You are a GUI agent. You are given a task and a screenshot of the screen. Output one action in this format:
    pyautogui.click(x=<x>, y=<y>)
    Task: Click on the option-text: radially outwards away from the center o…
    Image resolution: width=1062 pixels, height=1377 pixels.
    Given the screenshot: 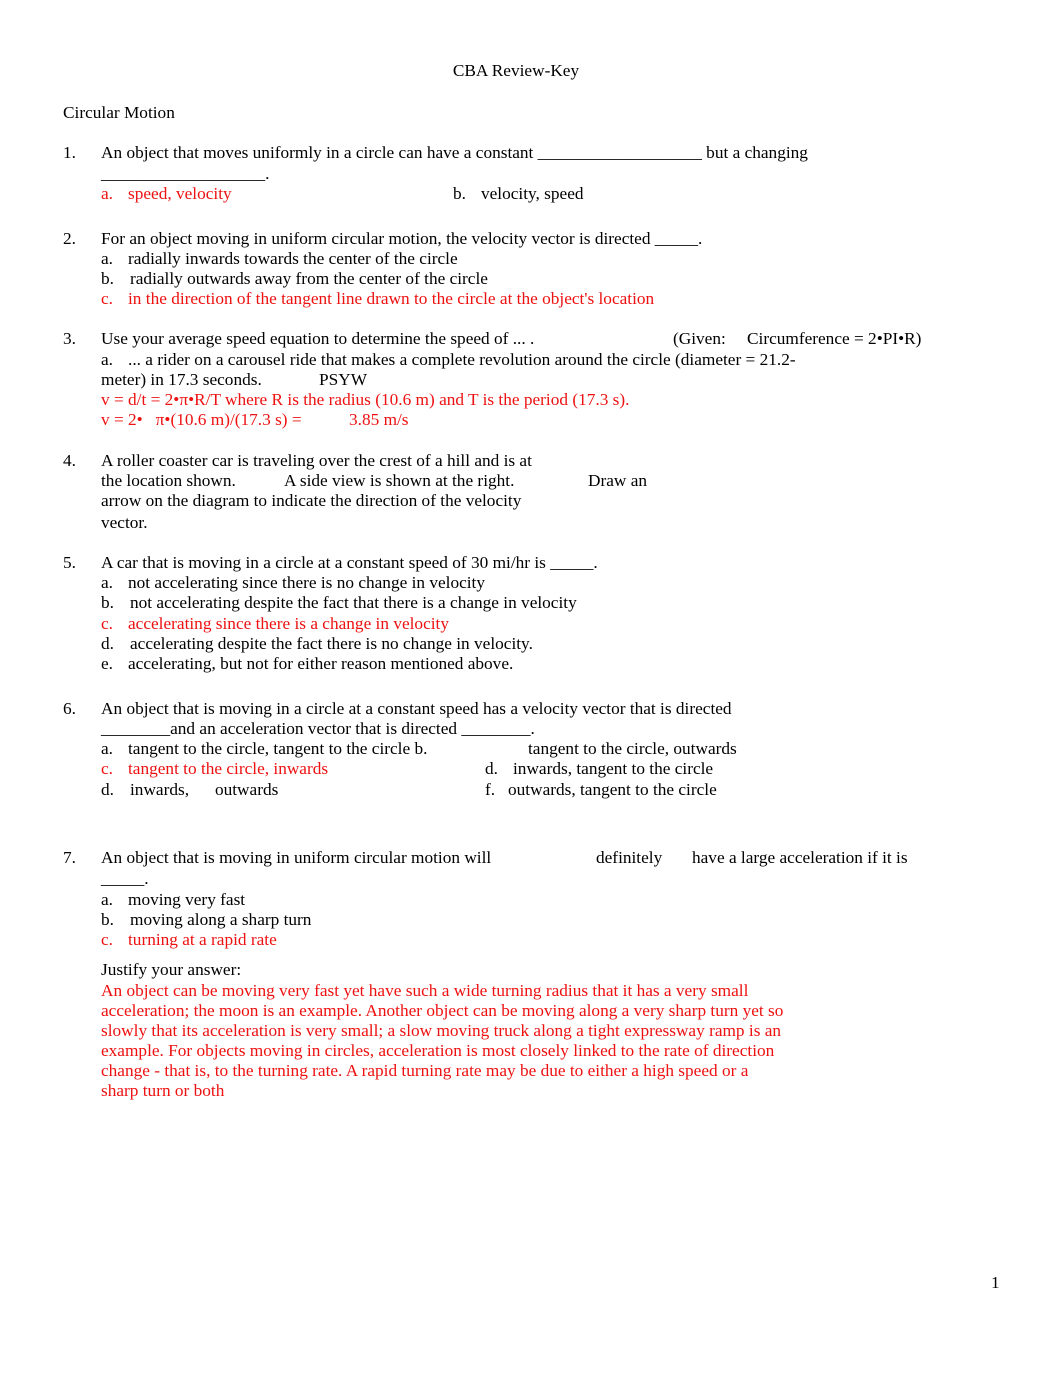 What is the action you would take?
    pyautogui.click(x=309, y=278)
    